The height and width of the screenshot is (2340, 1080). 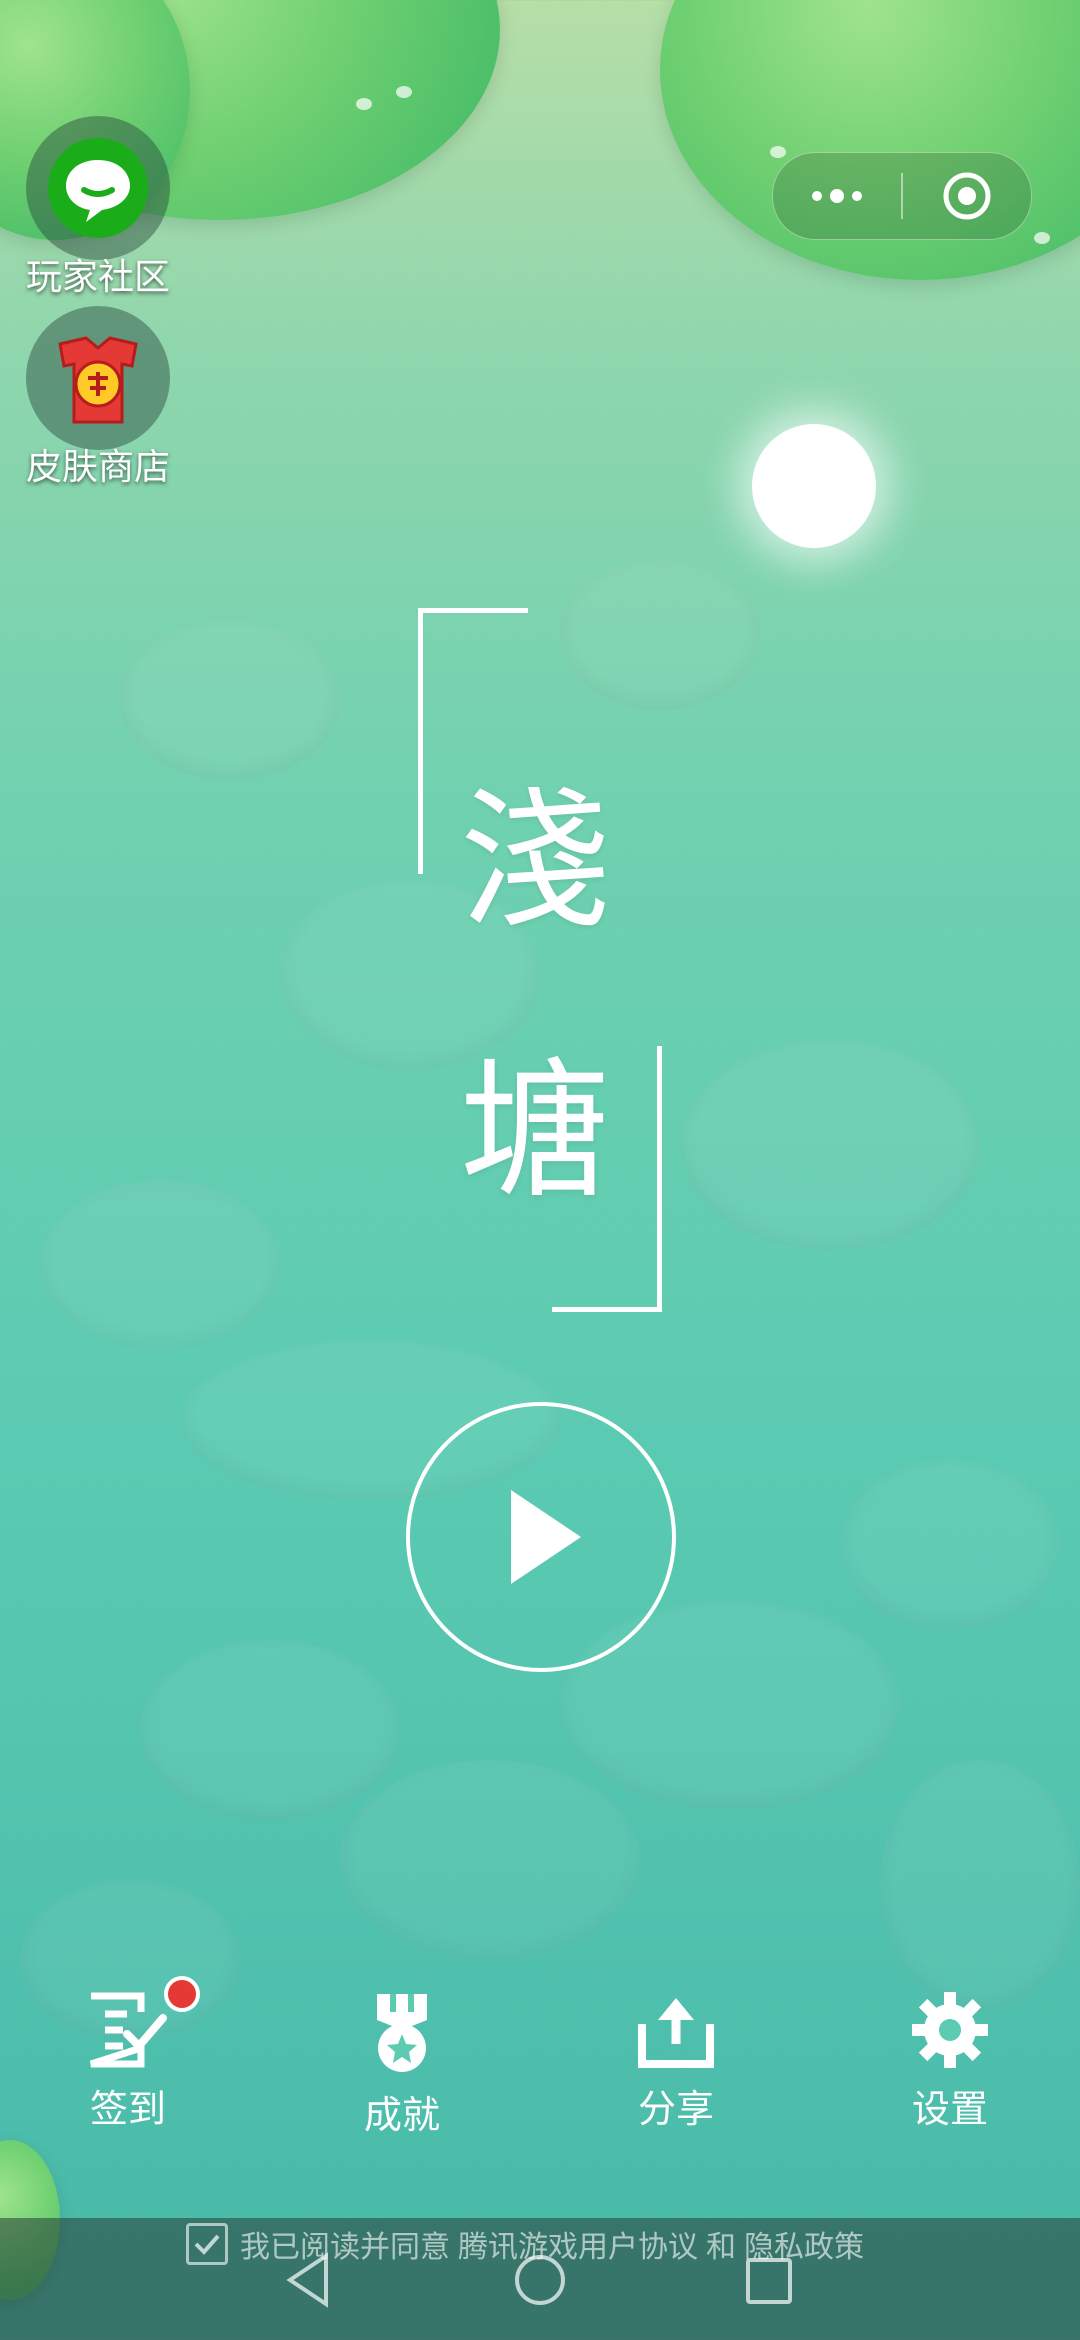 I want to click on nav-settings-label: 设置, so click(x=949, y=2109).